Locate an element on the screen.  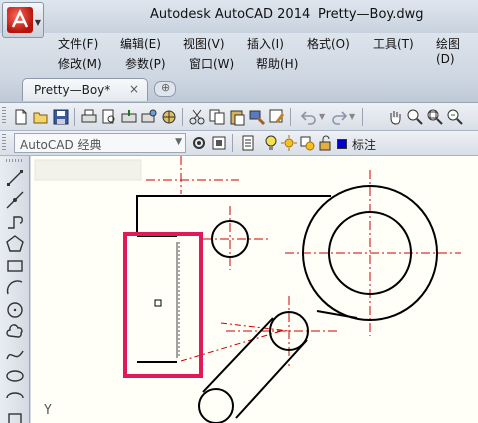
new-tab-button: ⊕ is located at coordinates (165, 89).